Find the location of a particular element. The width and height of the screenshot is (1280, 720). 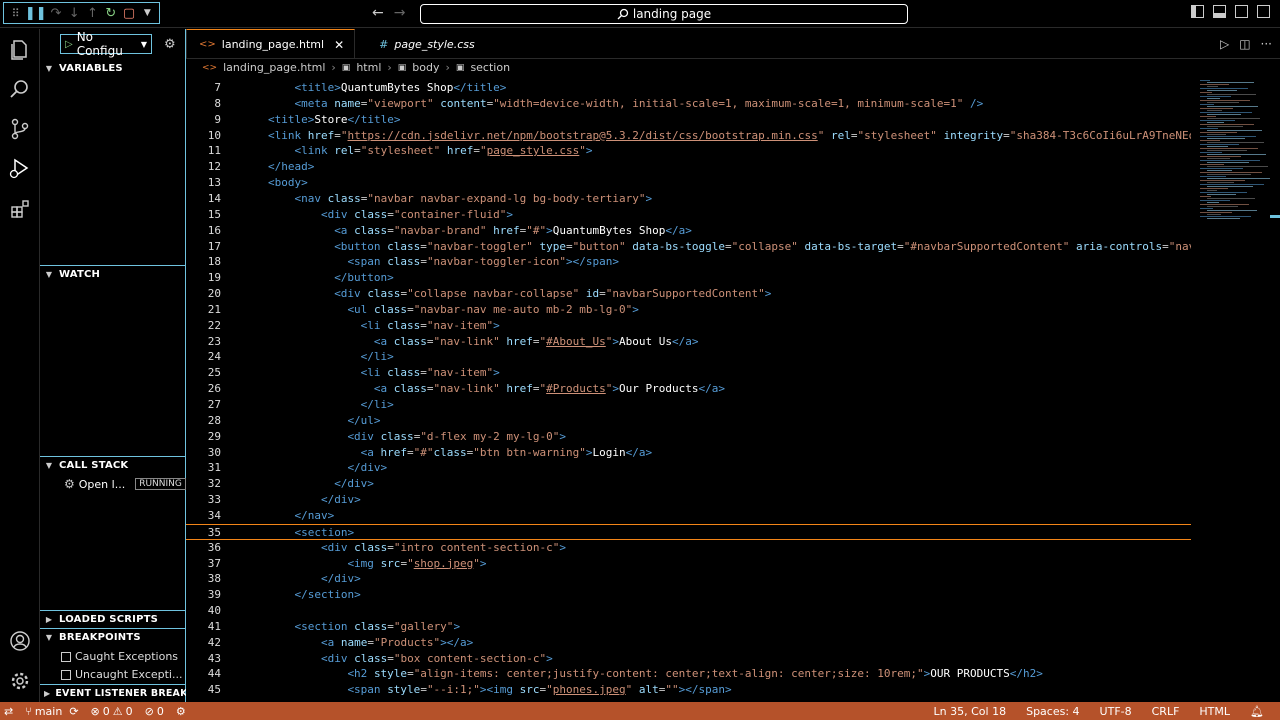

play-icon: ▷ is located at coordinates (69, 44).